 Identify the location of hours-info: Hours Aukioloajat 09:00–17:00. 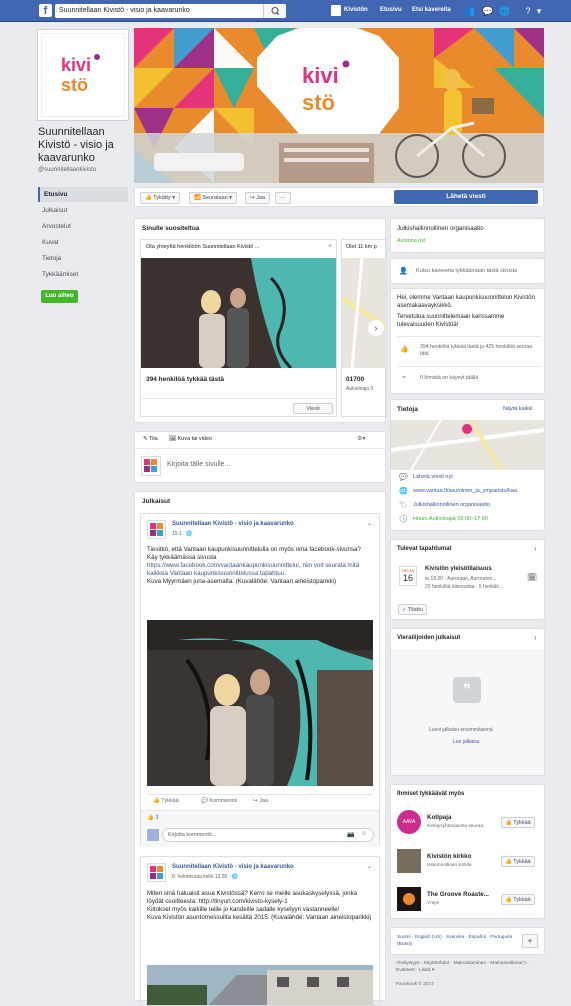
(450, 519).